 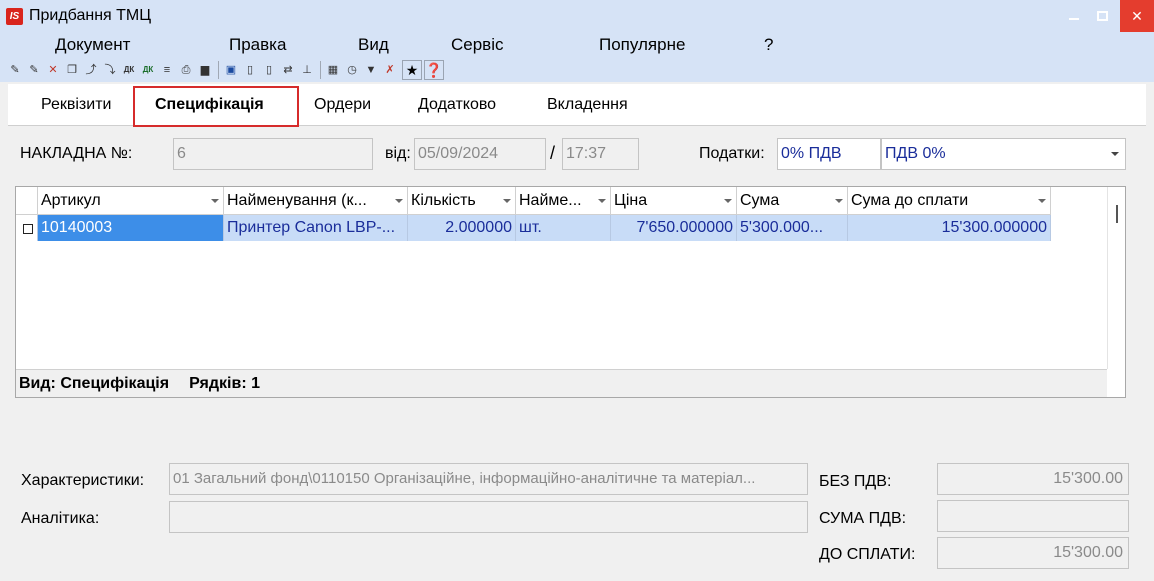 What do you see at coordinates (53, 70) in the screenshot?
I see `delete-icon: ✕` at bounding box center [53, 70].